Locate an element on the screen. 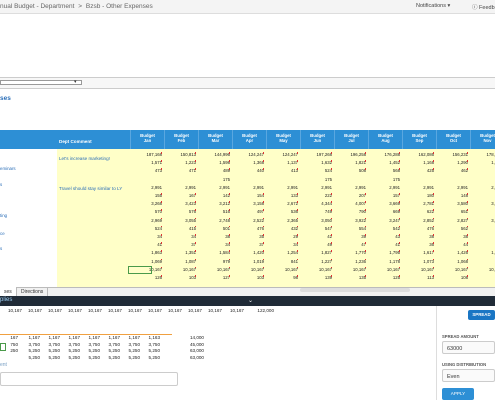  budget-cell: 108 is located at coordinates (452, 277).